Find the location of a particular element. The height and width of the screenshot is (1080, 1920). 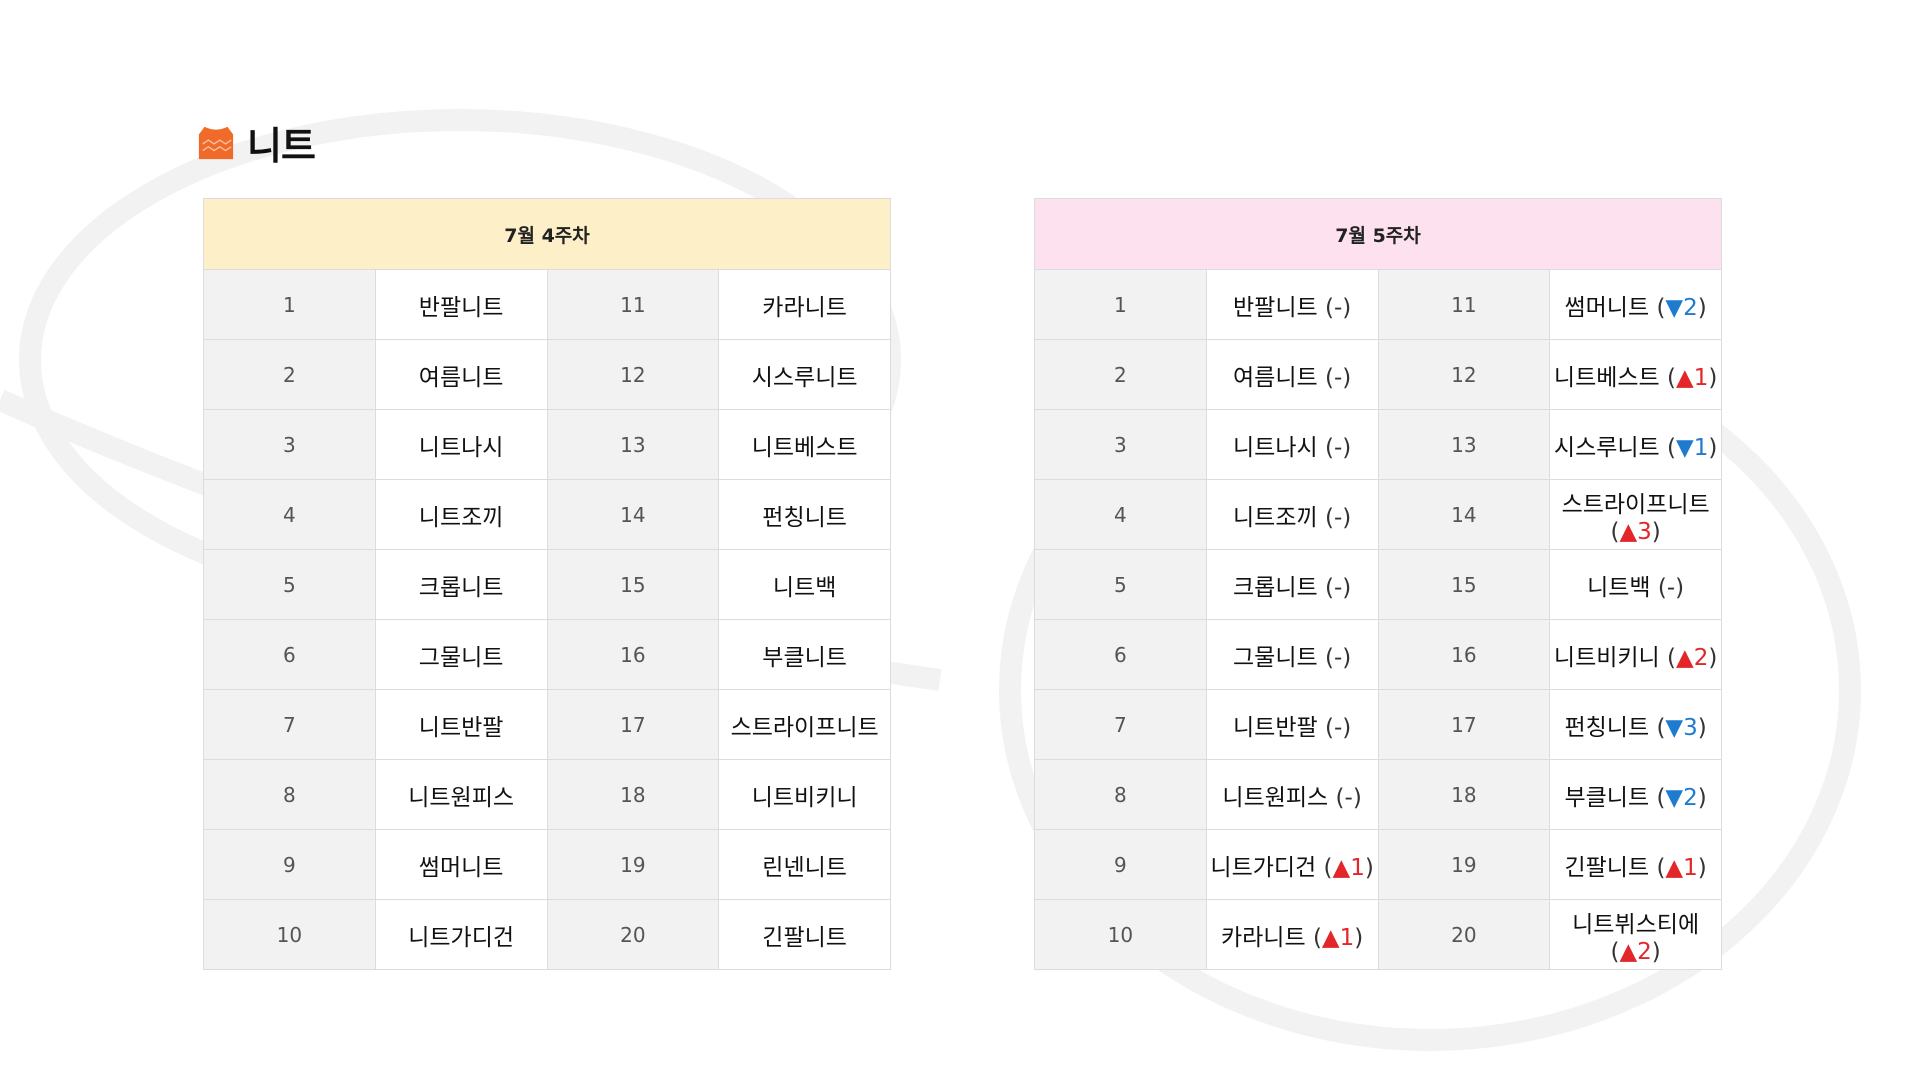

rank-number: 19 is located at coordinates (633, 864).